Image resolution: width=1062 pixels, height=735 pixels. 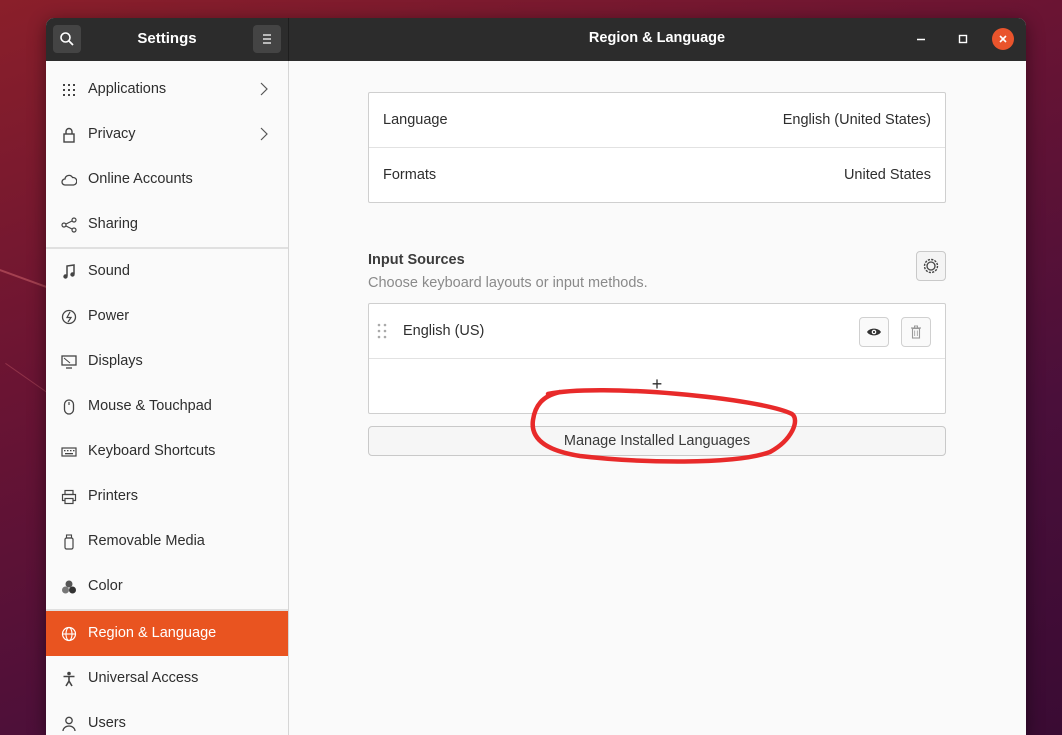 I want to click on sidebar-item-universal-access: Universal Access, so click(x=167, y=678).